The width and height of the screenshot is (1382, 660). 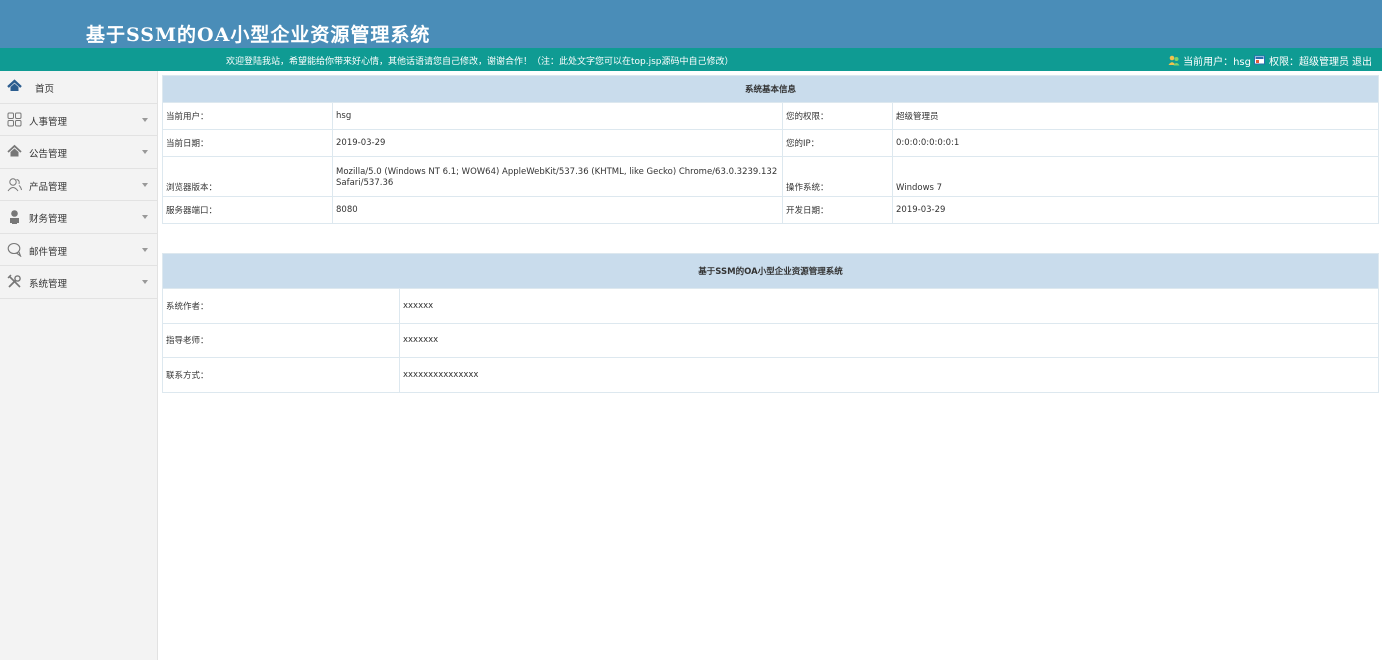 I want to click on role-icon, so click(x=1259, y=60).